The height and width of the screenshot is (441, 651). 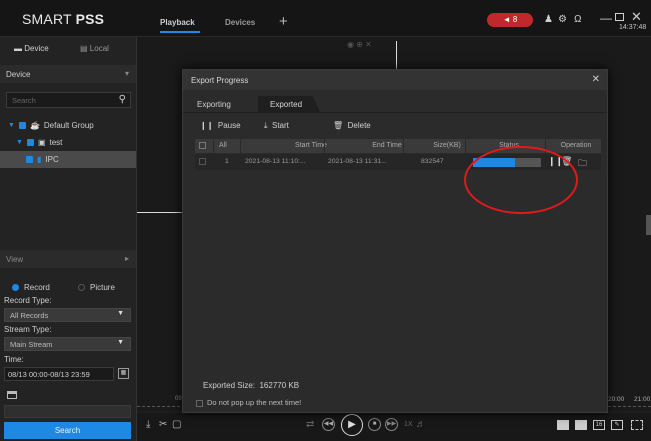 What do you see at coordinates (642, 399) in the screenshot?
I see `timeline-time-right-2: 21:00` at bounding box center [642, 399].